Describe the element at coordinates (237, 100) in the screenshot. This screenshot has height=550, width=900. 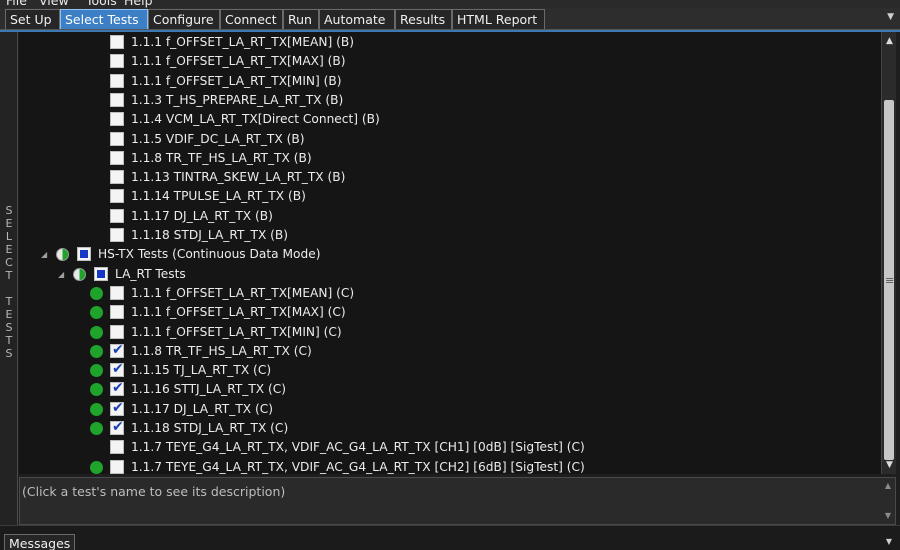
I see `test-name-label: 1.1.3 T_HS_PREPARE_LA_RT_TX (B)` at that location.